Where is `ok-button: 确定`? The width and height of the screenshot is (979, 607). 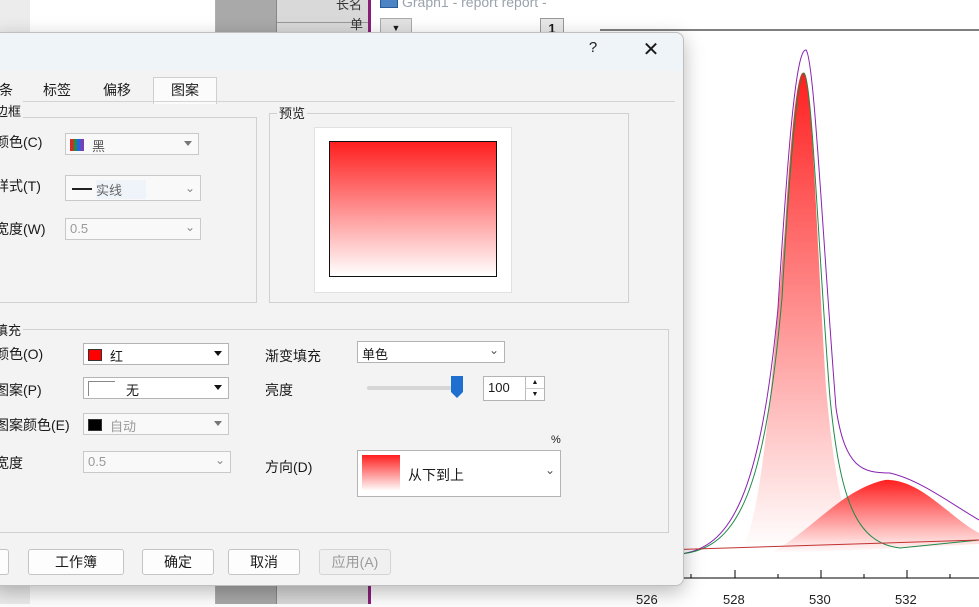
ok-button: 确定 is located at coordinates (178, 562).